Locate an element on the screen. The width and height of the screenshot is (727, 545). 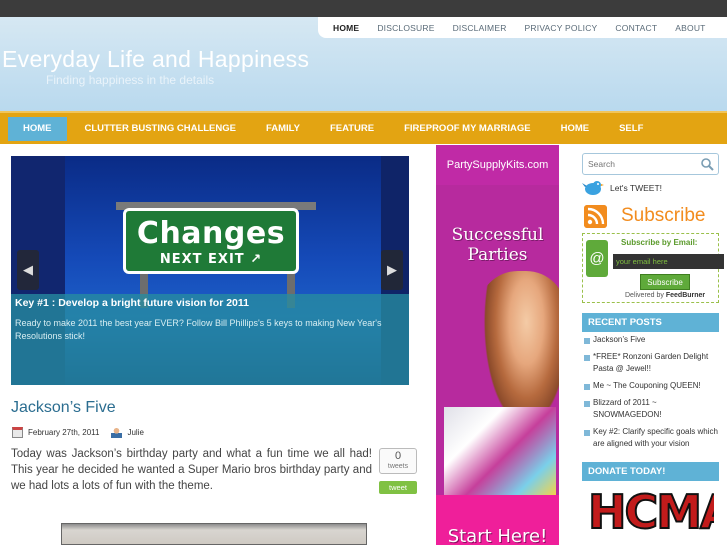
sign-text-main: Changes is located at coordinates (211, 233).